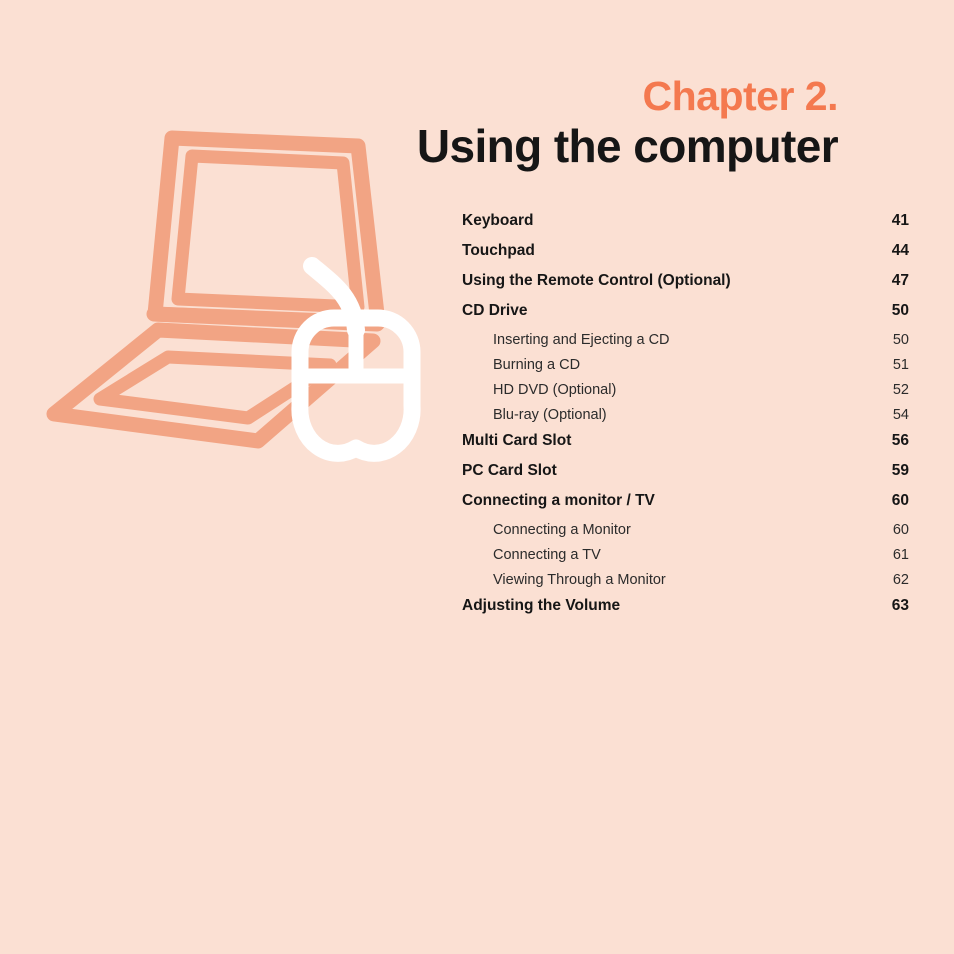 This screenshot has height=954, width=954. What do you see at coordinates (550, 415) in the screenshot?
I see `toc-entry-label: Blu-ray (Optional)` at bounding box center [550, 415].